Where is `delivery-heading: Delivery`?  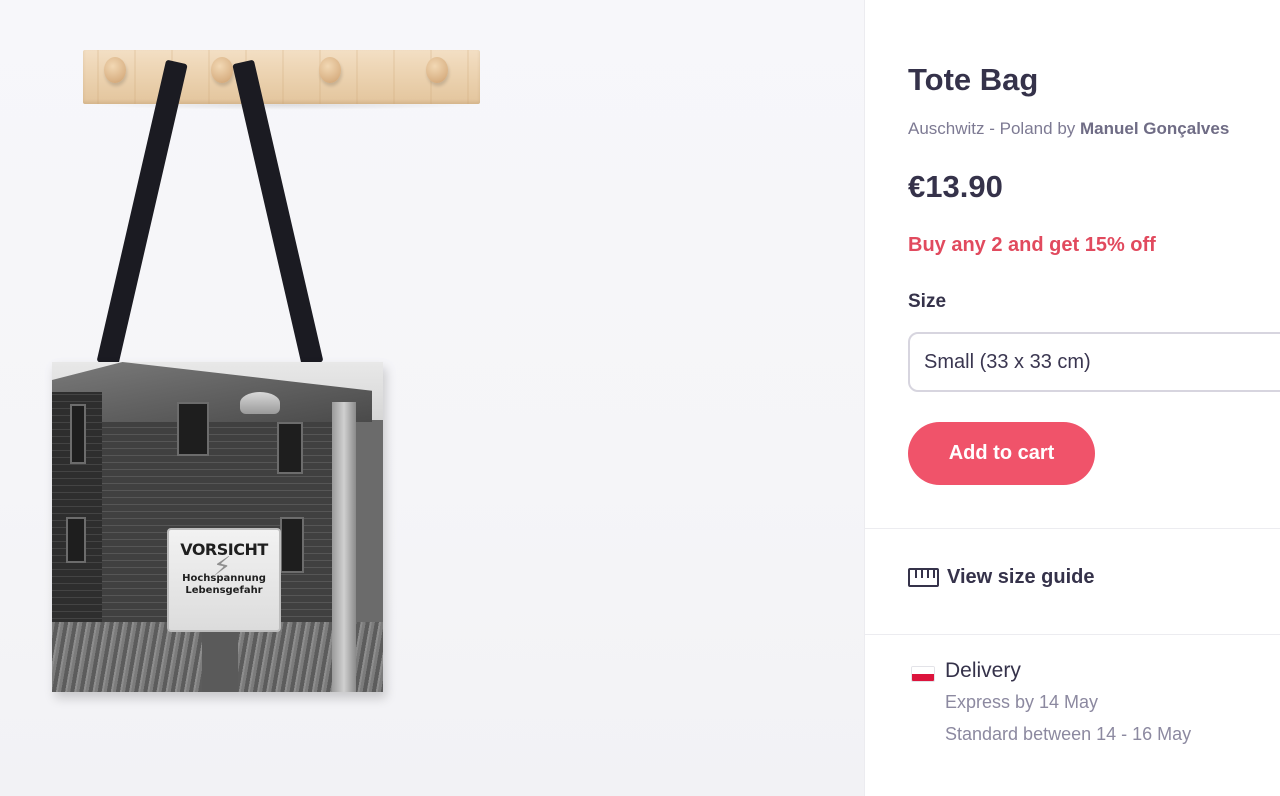 delivery-heading: Delivery is located at coordinates (983, 670).